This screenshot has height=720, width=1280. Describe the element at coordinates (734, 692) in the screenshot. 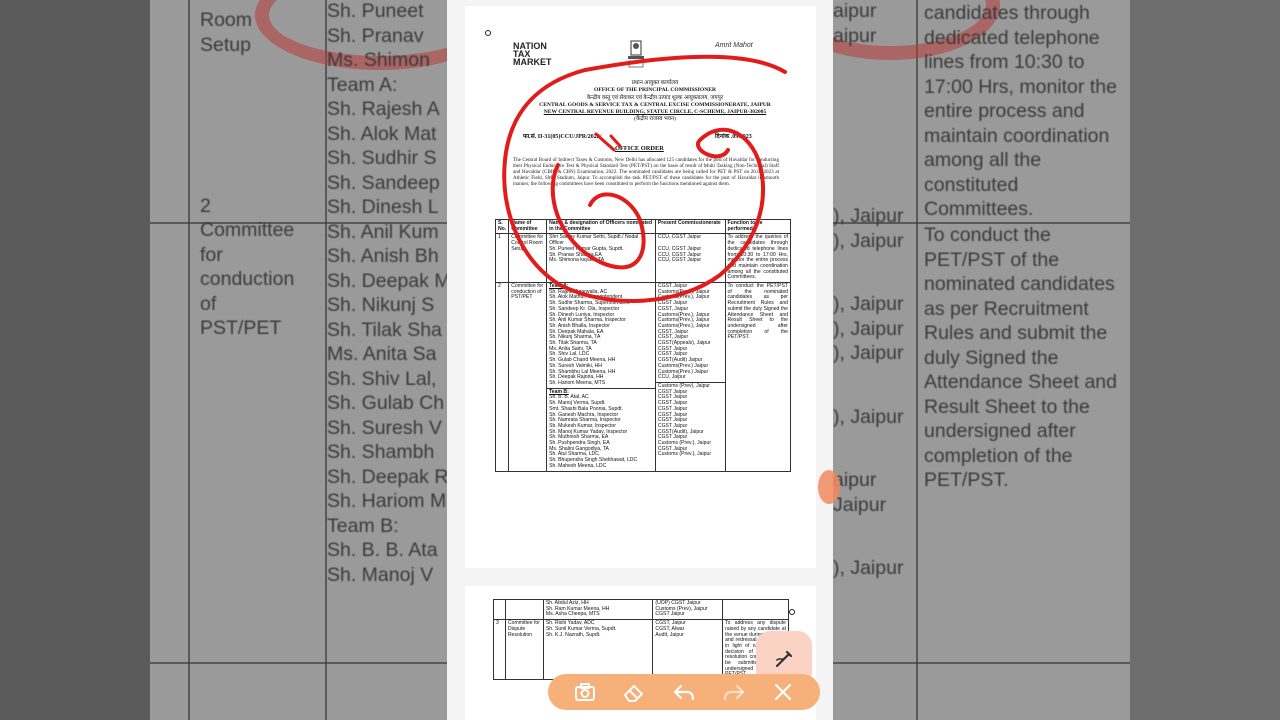

I see `redo-button` at that location.